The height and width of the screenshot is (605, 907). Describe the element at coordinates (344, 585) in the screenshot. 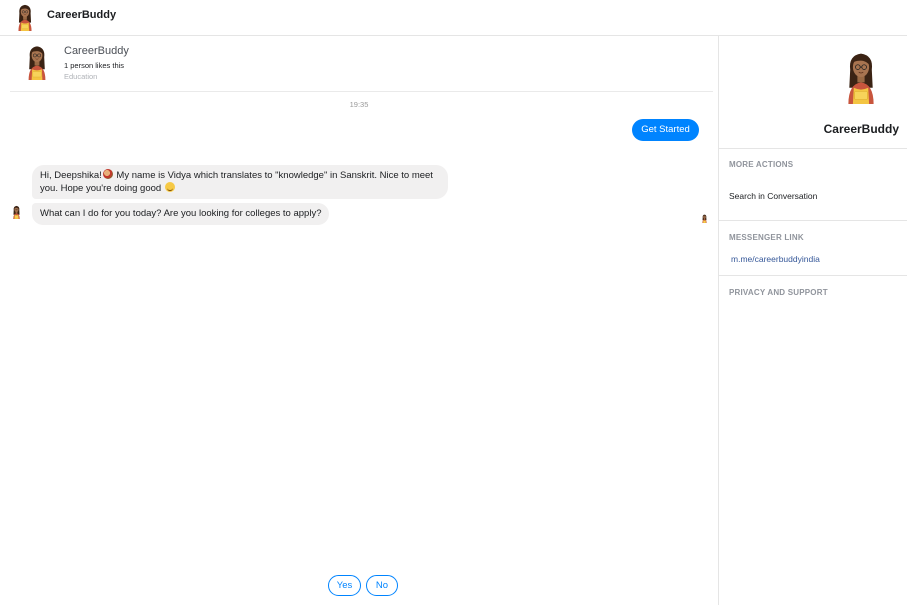

I see `quick-reply-yes-button: Yes` at that location.